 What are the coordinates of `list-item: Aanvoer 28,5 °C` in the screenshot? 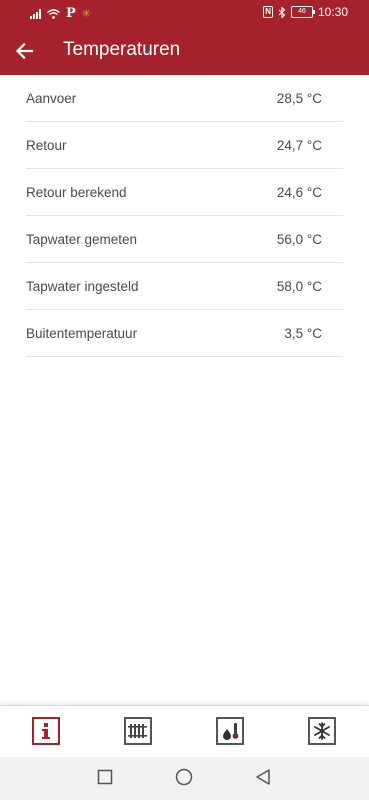 It's located at (184, 98).